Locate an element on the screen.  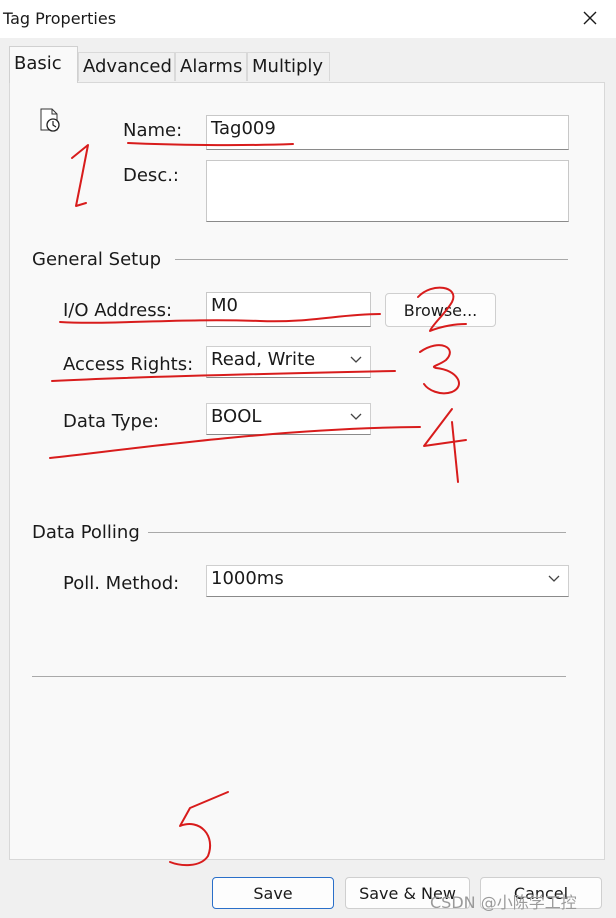
tag-document-icon is located at coordinates (50, 120).